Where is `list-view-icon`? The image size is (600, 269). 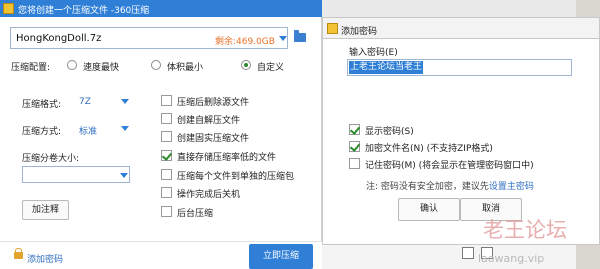 list-view-icon is located at coordinates (468, 253).